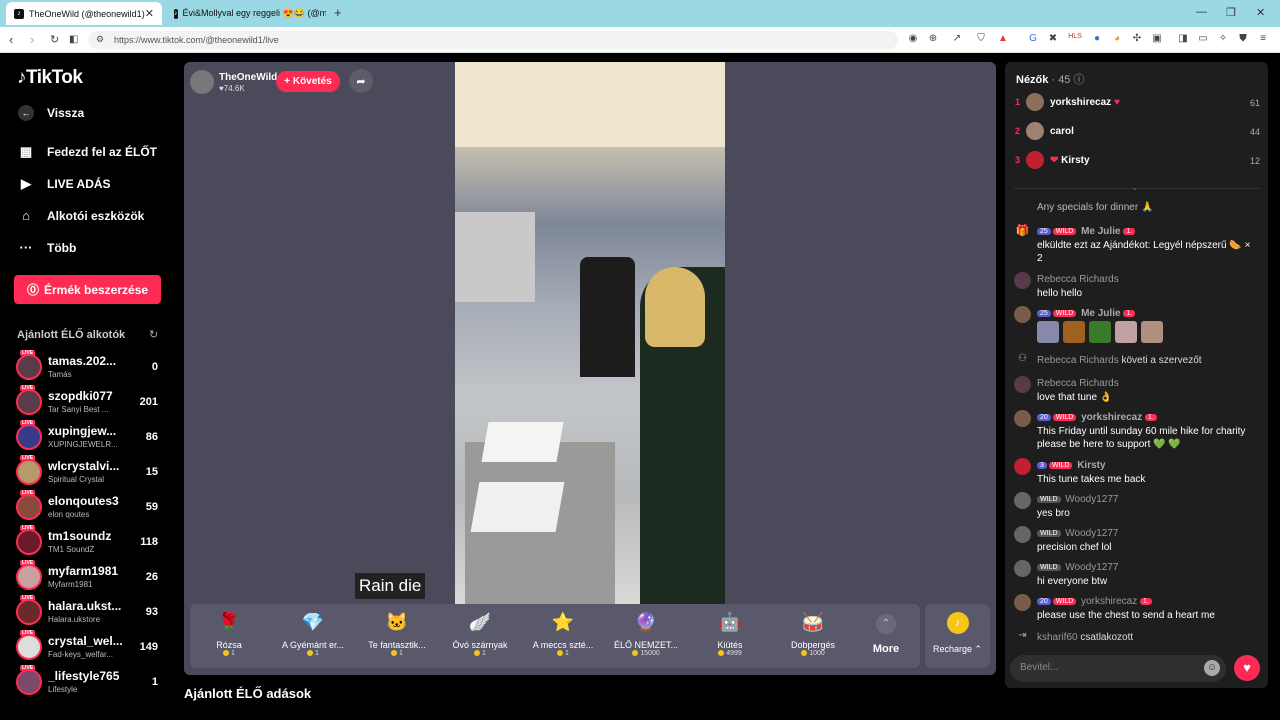 The width and height of the screenshot is (1280, 720). What do you see at coordinates (913, 38) in the screenshot?
I see `media-icon: ◉` at bounding box center [913, 38].